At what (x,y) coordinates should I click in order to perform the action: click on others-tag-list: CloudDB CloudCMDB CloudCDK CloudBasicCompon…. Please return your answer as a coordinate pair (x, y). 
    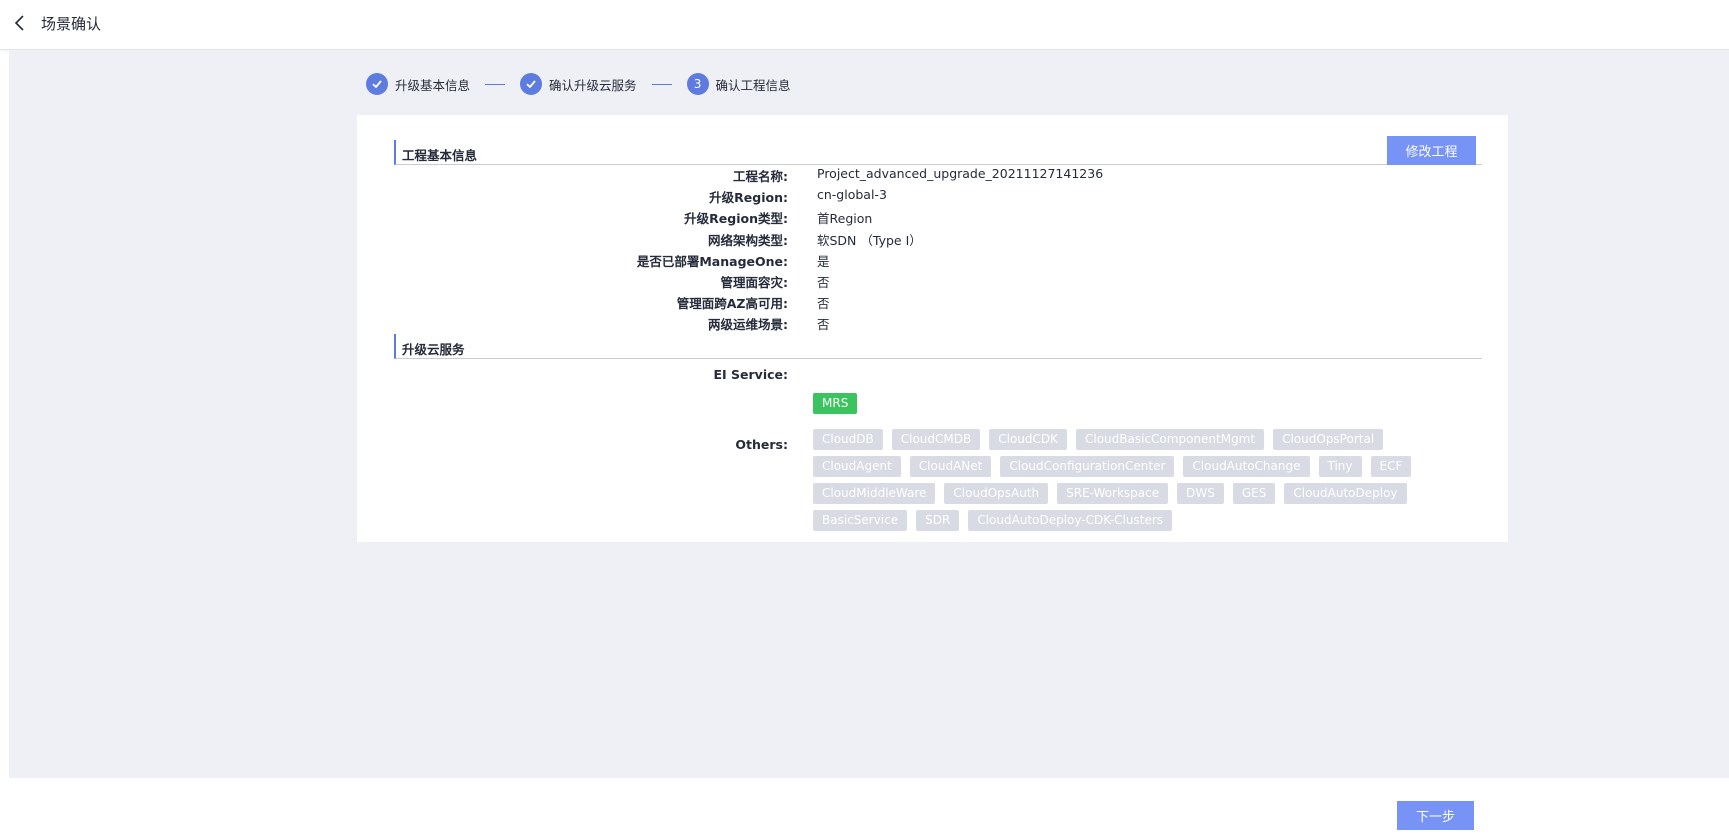
    Looking at the image, I should click on (1143, 483).